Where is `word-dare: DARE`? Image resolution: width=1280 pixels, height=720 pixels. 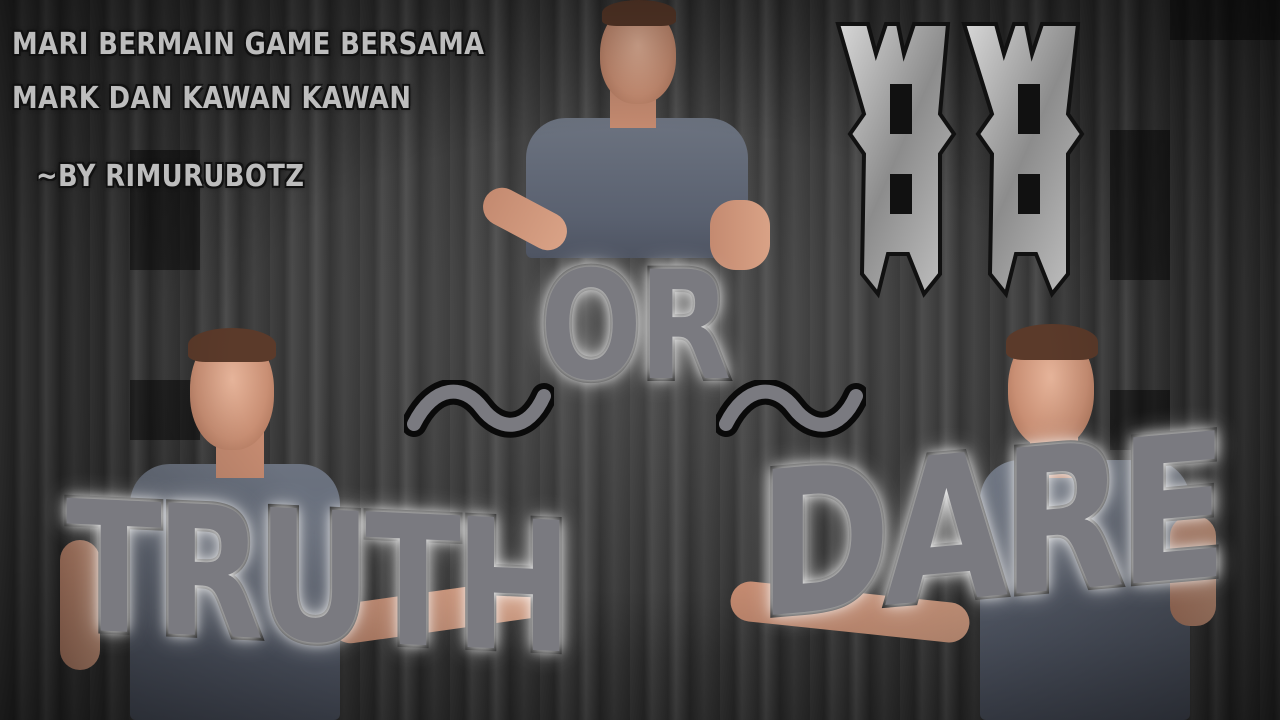 word-dare: DARE is located at coordinates (989, 527).